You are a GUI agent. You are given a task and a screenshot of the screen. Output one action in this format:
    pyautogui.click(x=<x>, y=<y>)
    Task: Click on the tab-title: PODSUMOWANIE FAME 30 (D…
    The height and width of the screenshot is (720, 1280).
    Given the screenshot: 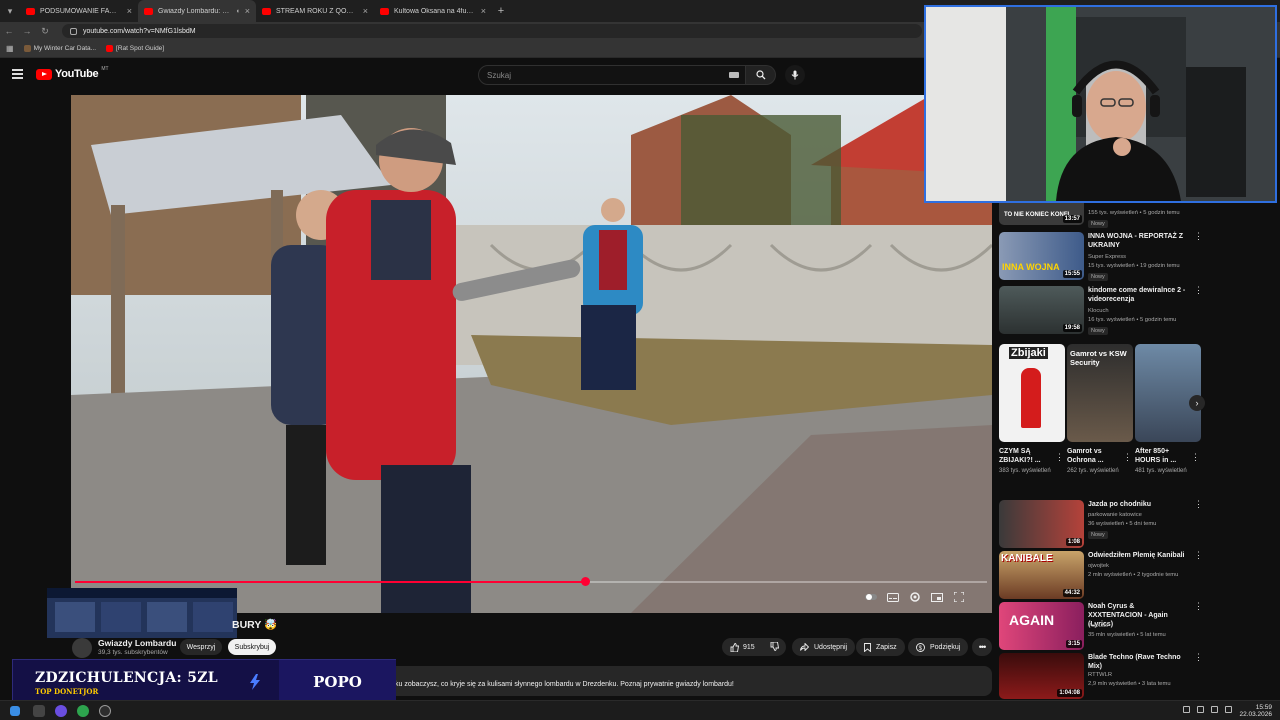 What is the action you would take?
    pyautogui.click(x=81, y=11)
    